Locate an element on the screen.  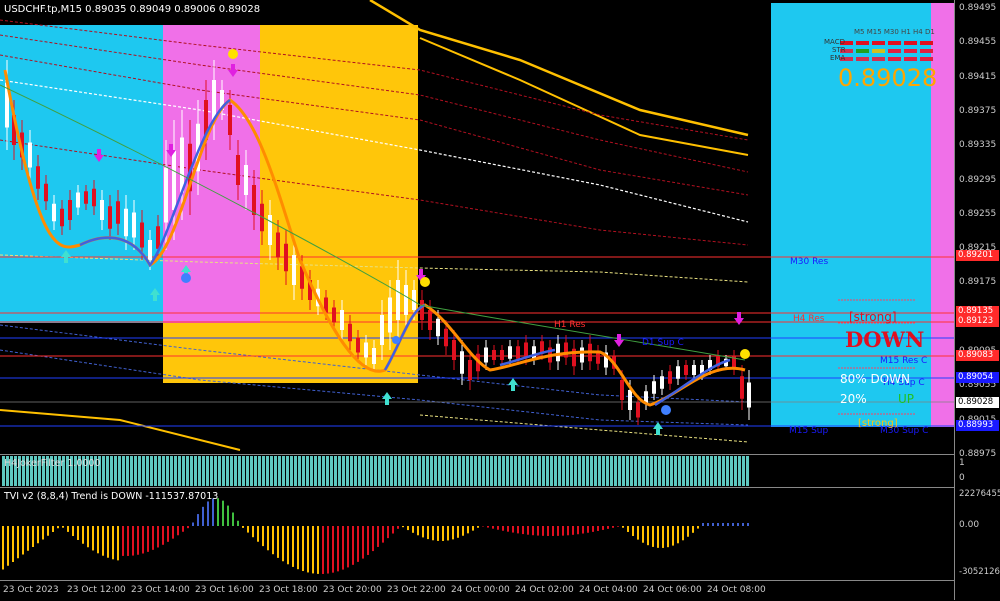
price-tick-label: 0.89335 is located at coordinates (977, 145).